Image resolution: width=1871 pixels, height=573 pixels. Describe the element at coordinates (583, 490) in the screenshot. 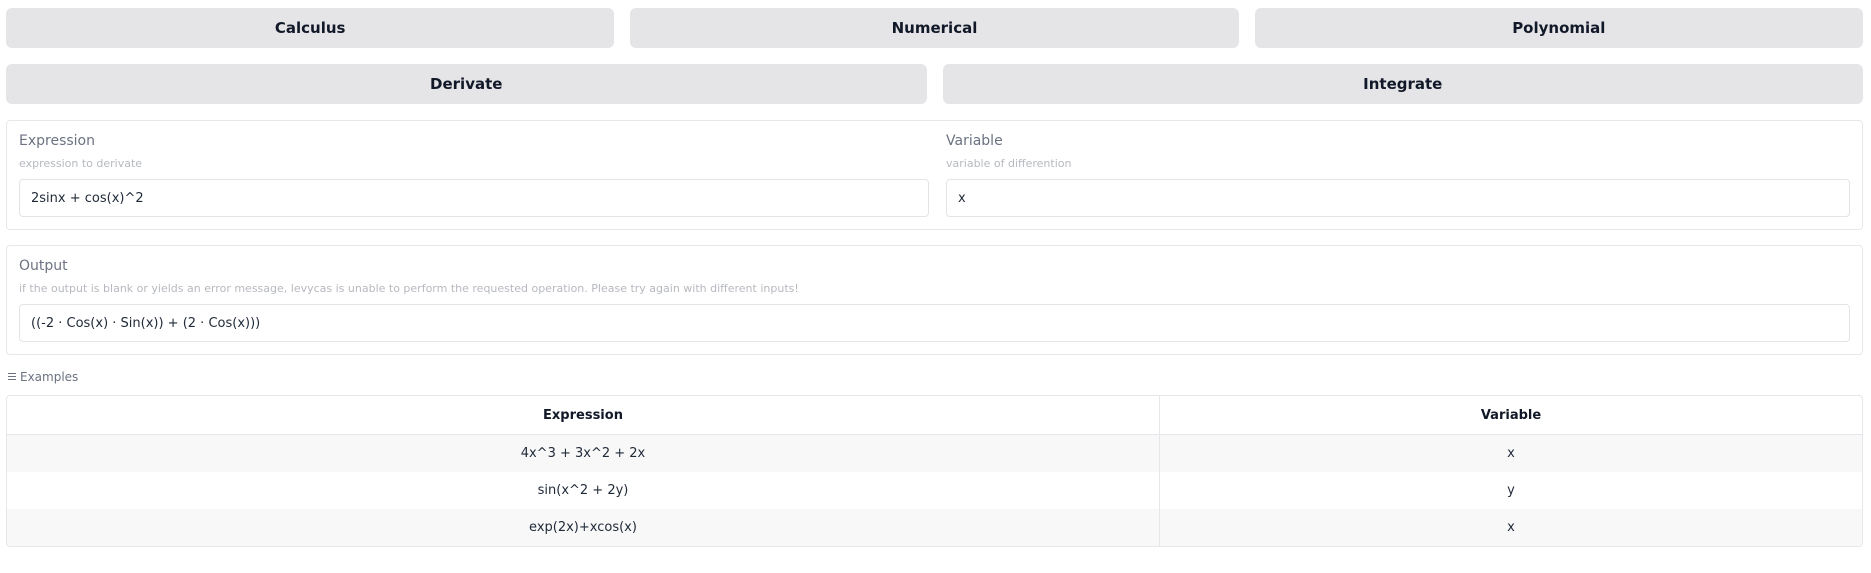

I see `example-expression: sin(x^2 + 2y)` at that location.